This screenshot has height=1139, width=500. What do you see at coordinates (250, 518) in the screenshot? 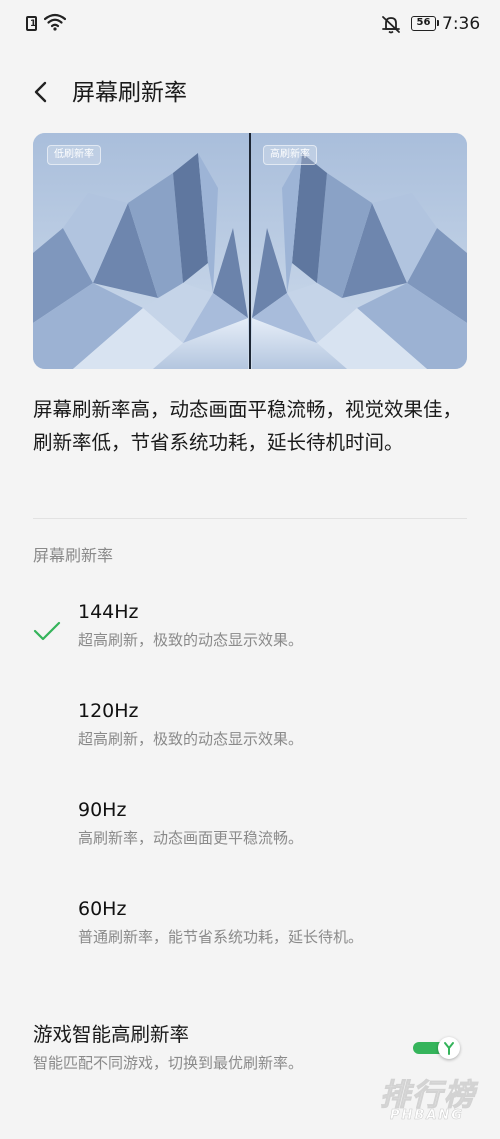
I see `divider` at bounding box center [250, 518].